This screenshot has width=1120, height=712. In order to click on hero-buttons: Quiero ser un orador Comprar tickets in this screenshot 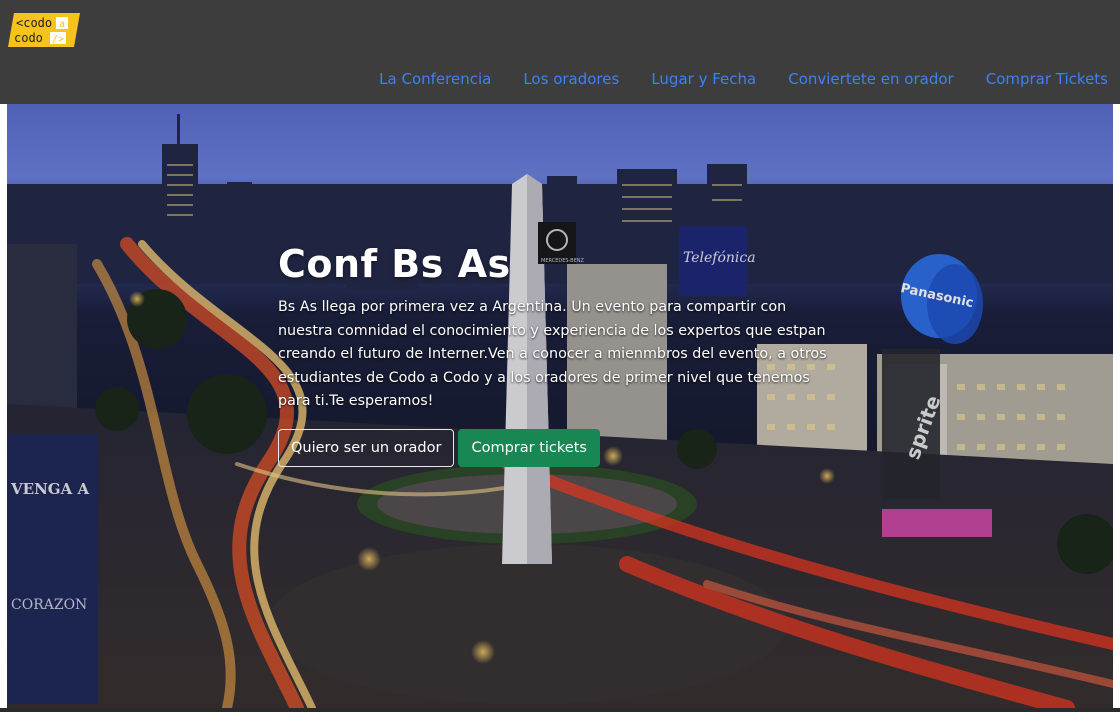, I will do `click(558, 447)`.